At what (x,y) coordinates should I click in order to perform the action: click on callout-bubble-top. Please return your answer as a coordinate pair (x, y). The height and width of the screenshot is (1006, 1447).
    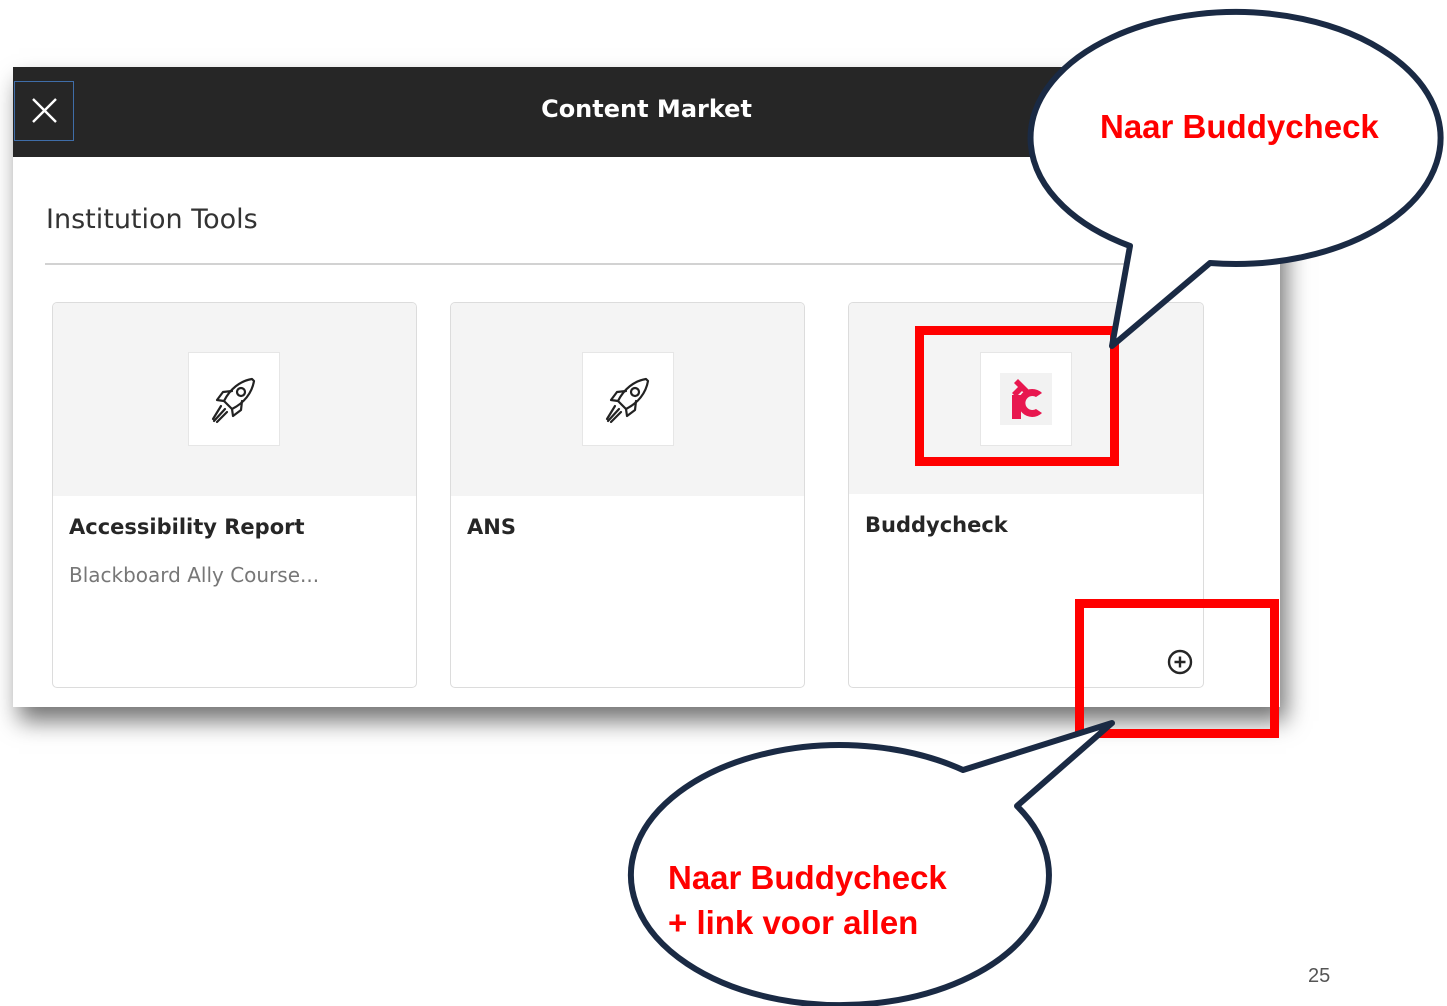
    Looking at the image, I should click on (1235, 178).